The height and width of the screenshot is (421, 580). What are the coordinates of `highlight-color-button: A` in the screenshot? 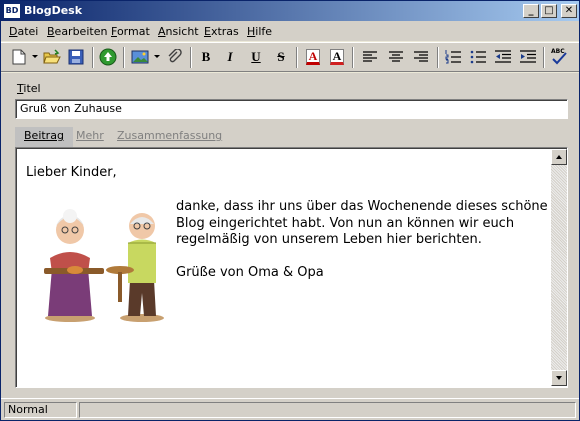 It's located at (337, 57).